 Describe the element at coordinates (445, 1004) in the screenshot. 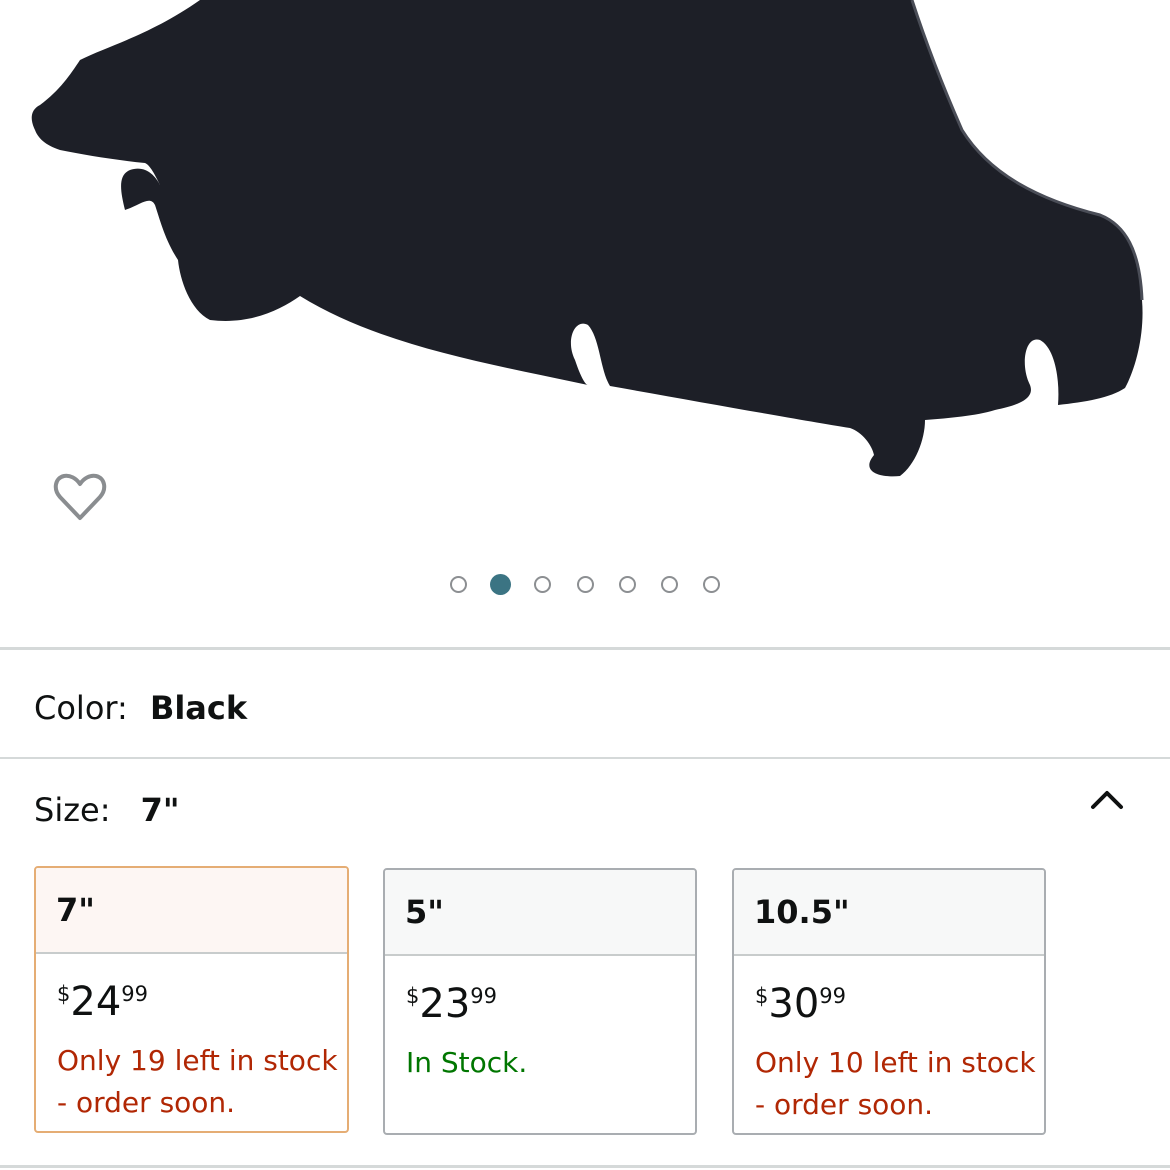

I see `price-whole: 23` at that location.